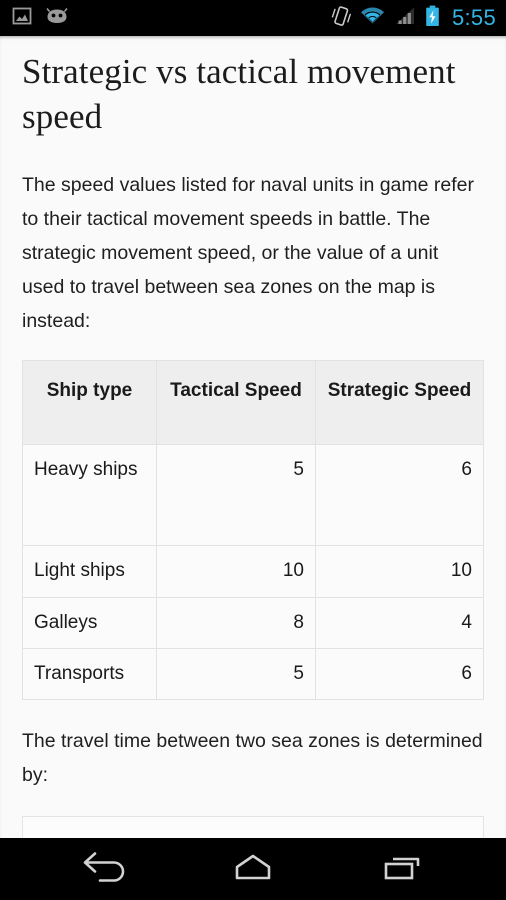  Describe the element at coordinates (236, 403) in the screenshot. I see `column-header-tactical: Tactical Speed` at that location.